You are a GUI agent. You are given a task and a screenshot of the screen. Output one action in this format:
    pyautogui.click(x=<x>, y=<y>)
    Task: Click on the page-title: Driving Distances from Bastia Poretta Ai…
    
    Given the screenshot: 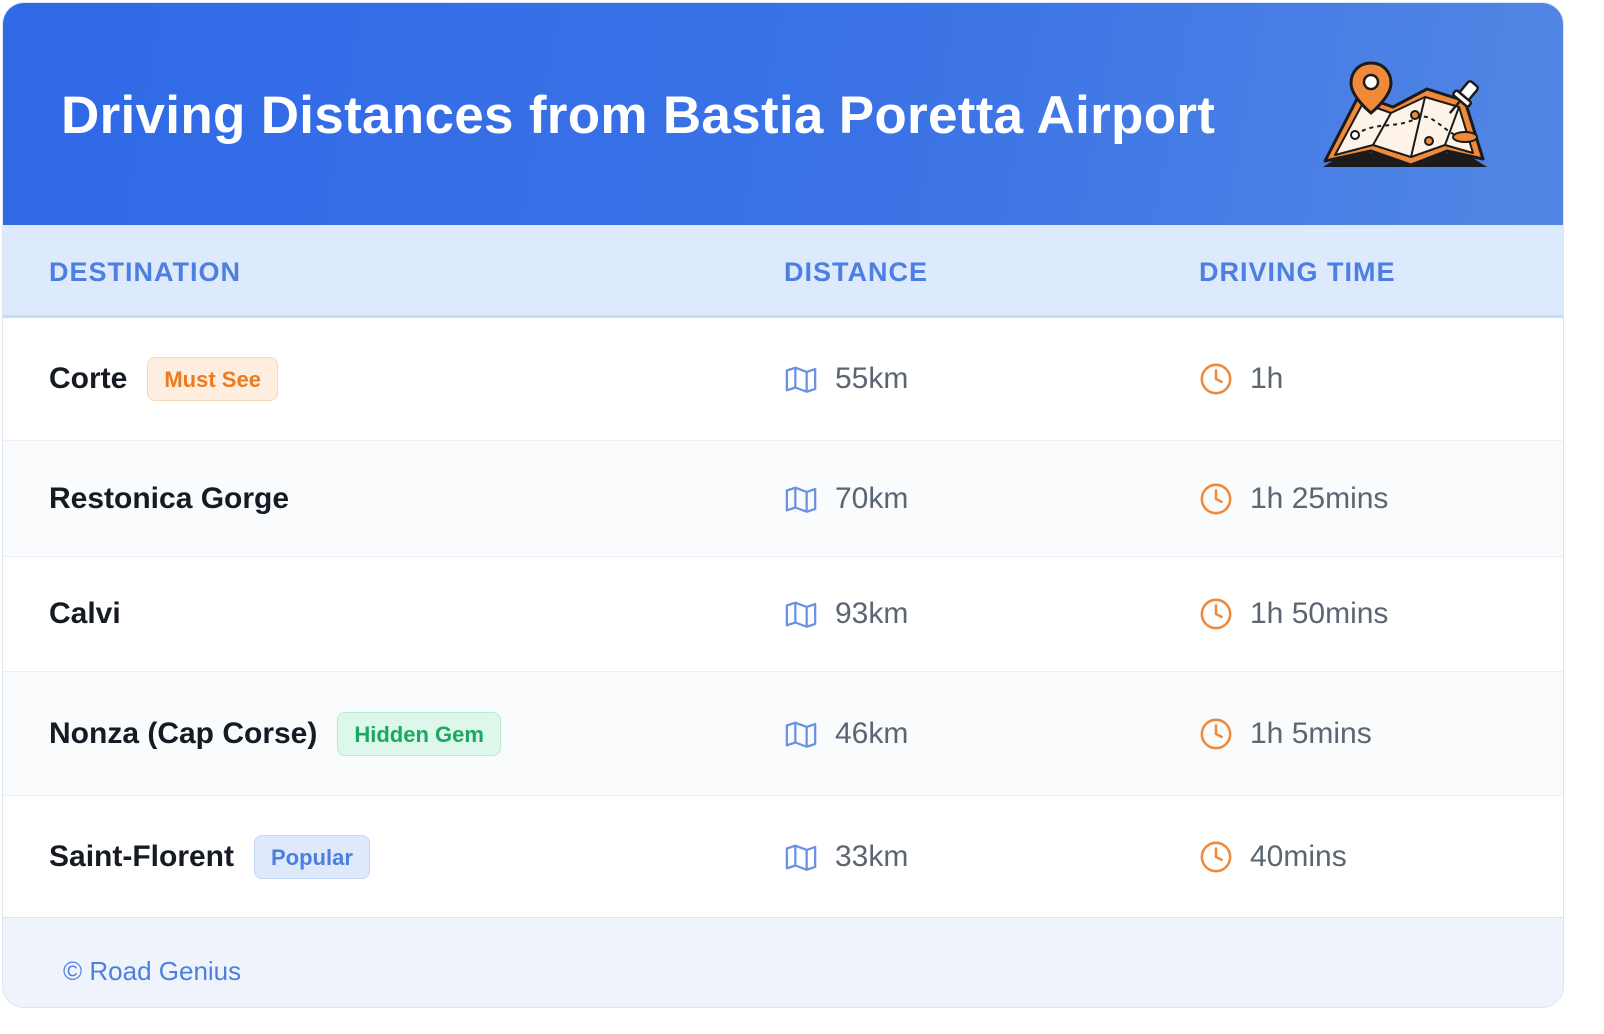 What is the action you would take?
    pyautogui.click(x=638, y=115)
    